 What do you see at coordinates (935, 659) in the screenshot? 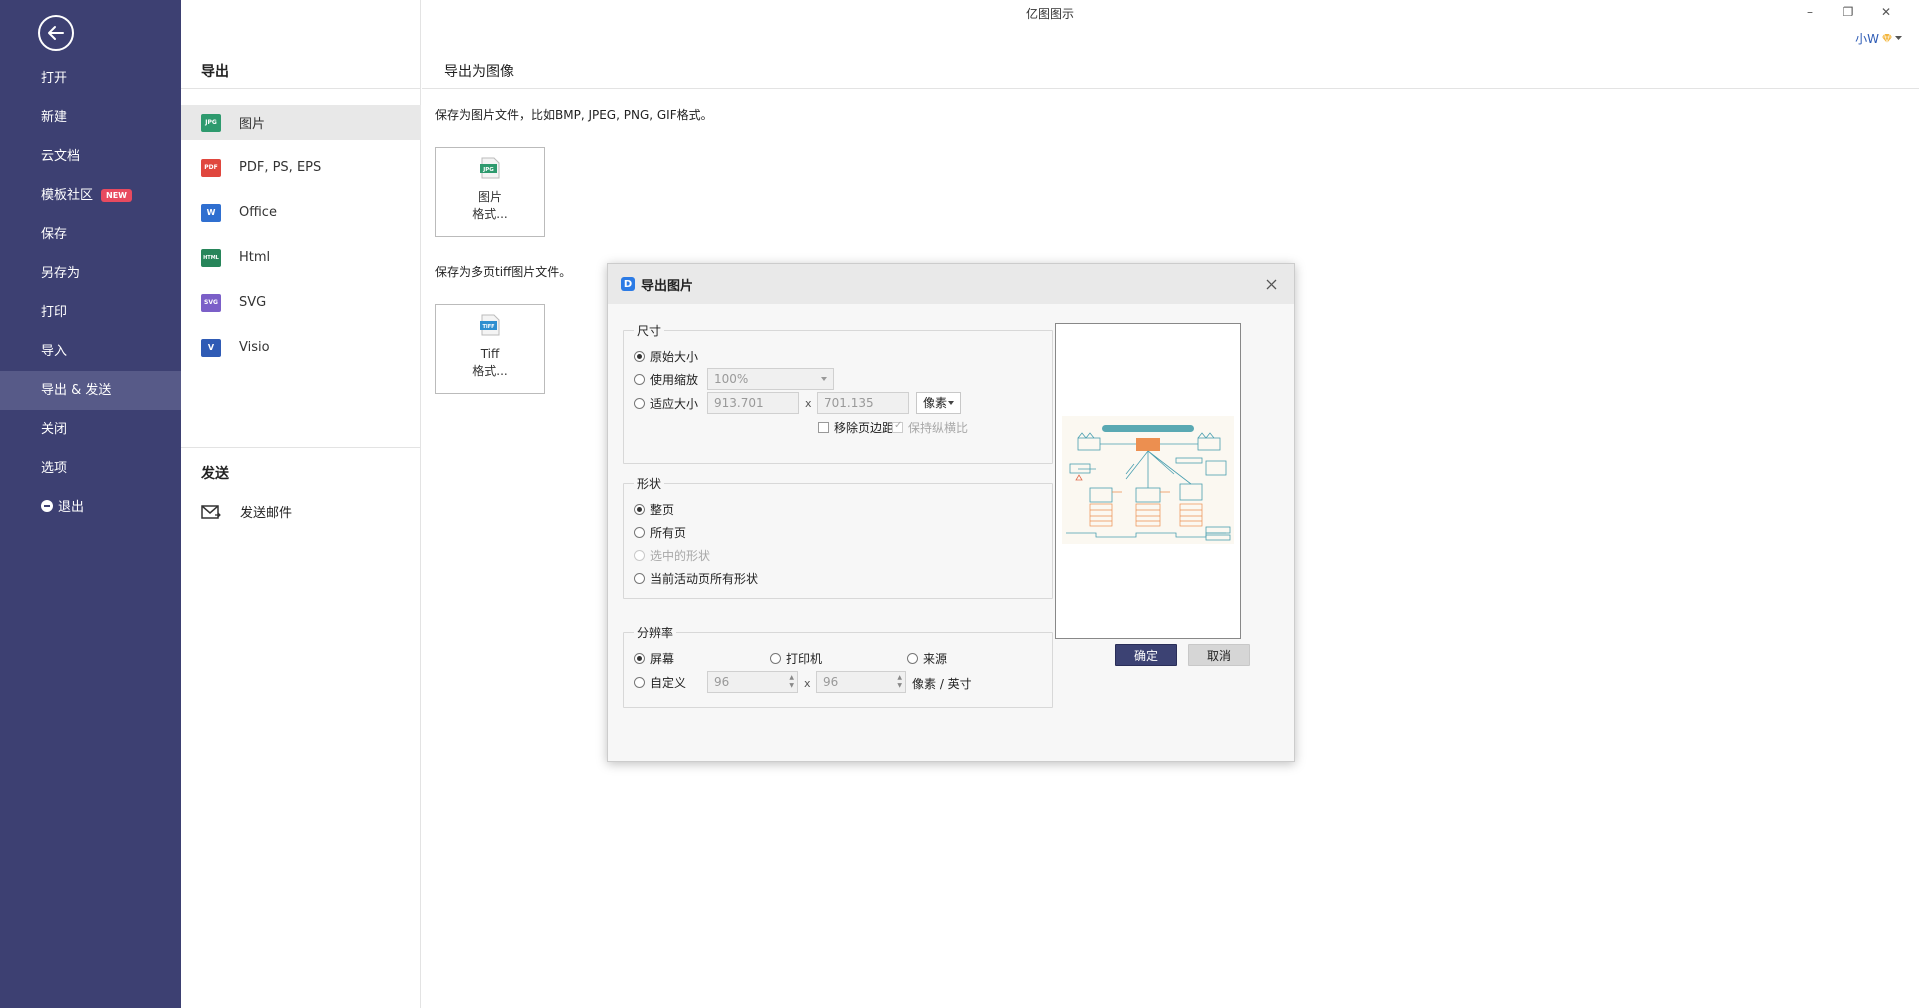
I see `option-label: 来源` at bounding box center [935, 659].